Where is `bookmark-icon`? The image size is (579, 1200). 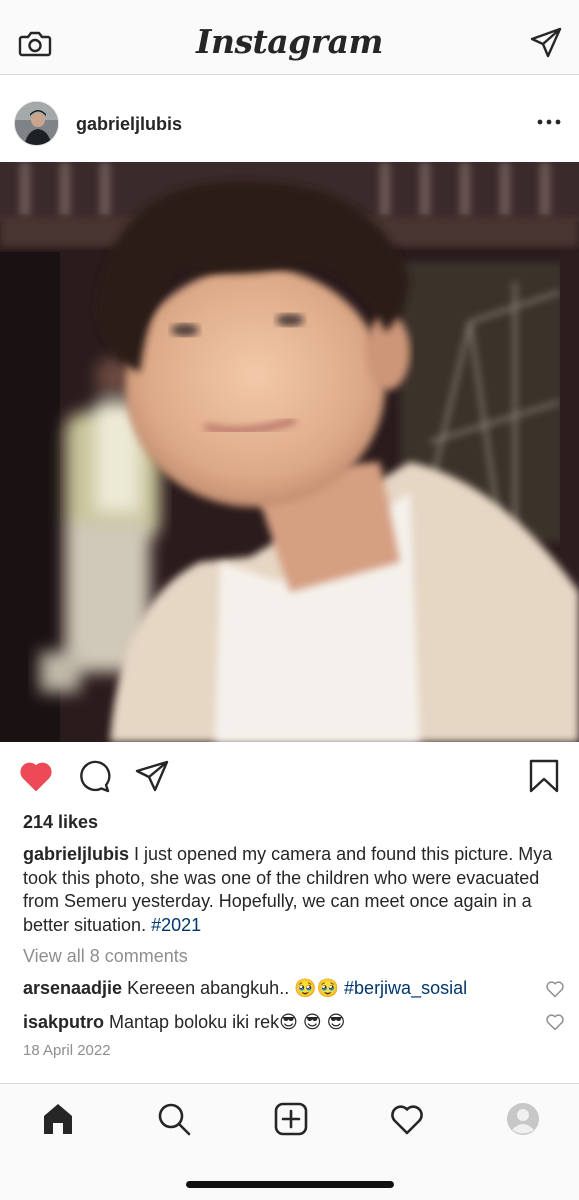 bookmark-icon is located at coordinates (544, 776).